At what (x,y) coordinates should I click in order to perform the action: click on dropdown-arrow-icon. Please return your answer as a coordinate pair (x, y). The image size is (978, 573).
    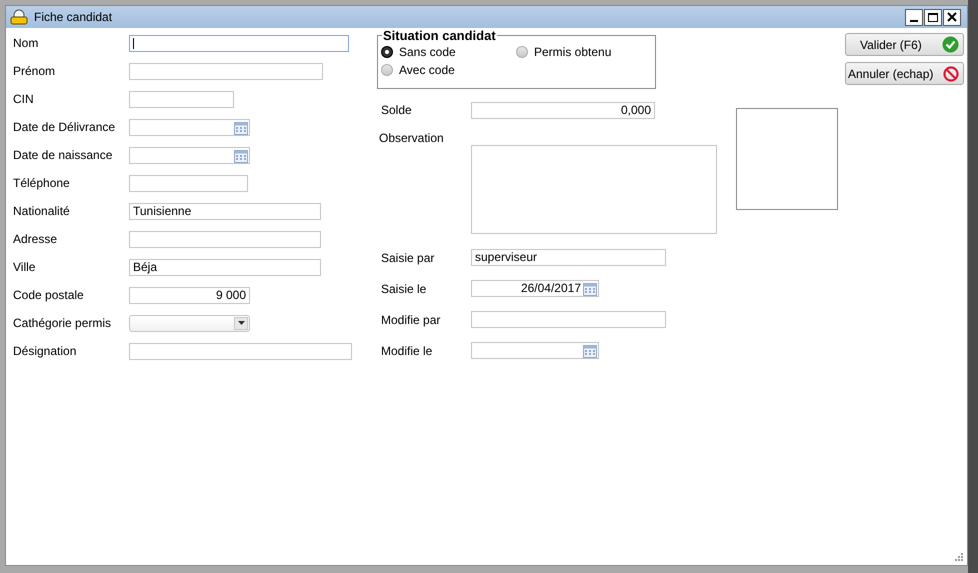
    Looking at the image, I should click on (241, 323).